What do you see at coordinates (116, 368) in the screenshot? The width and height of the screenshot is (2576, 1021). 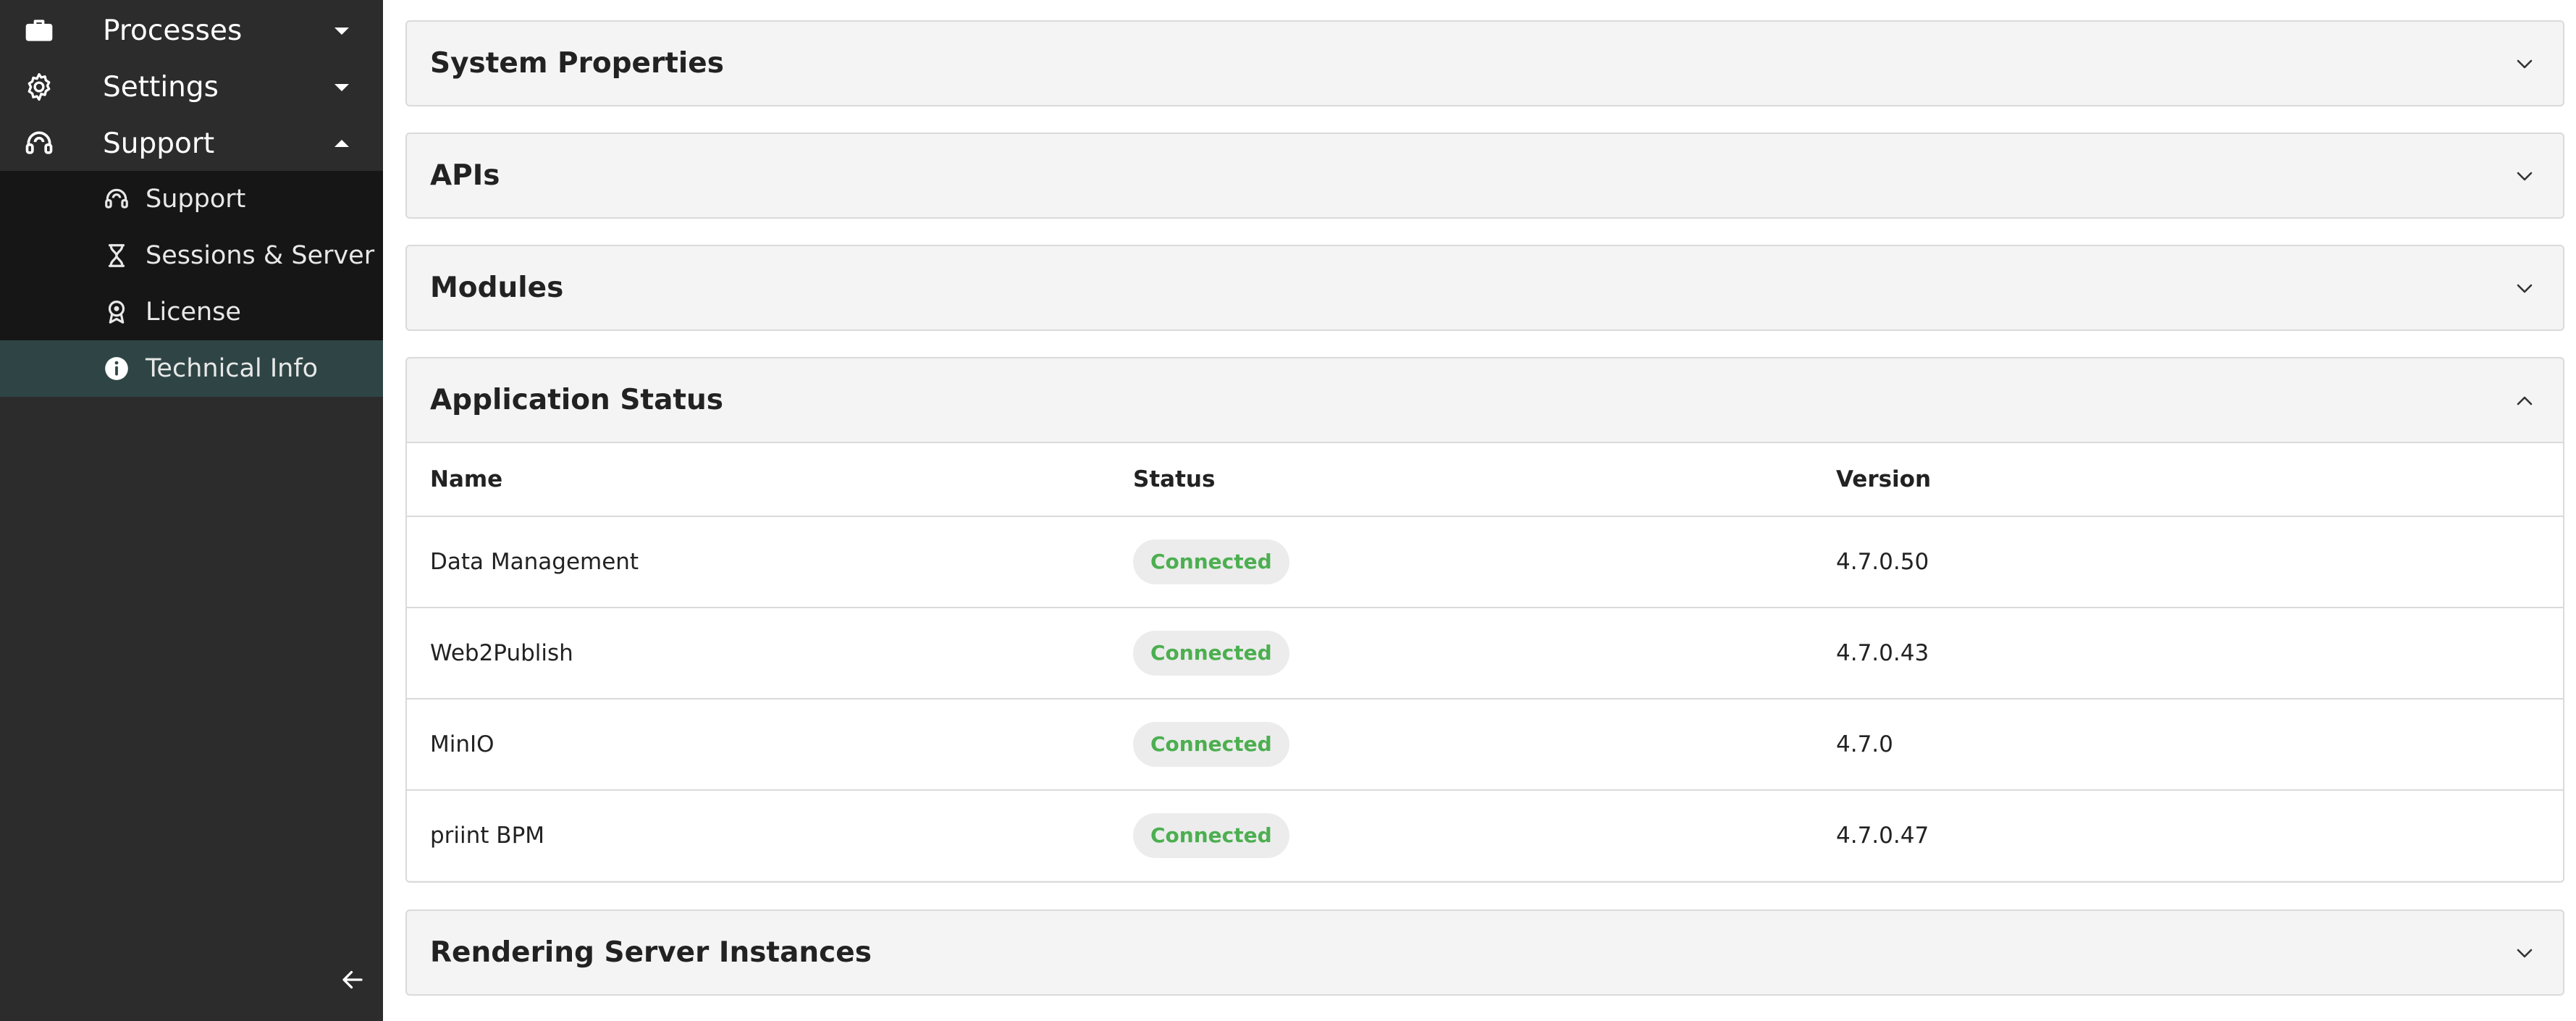 I see `info-icon` at bounding box center [116, 368].